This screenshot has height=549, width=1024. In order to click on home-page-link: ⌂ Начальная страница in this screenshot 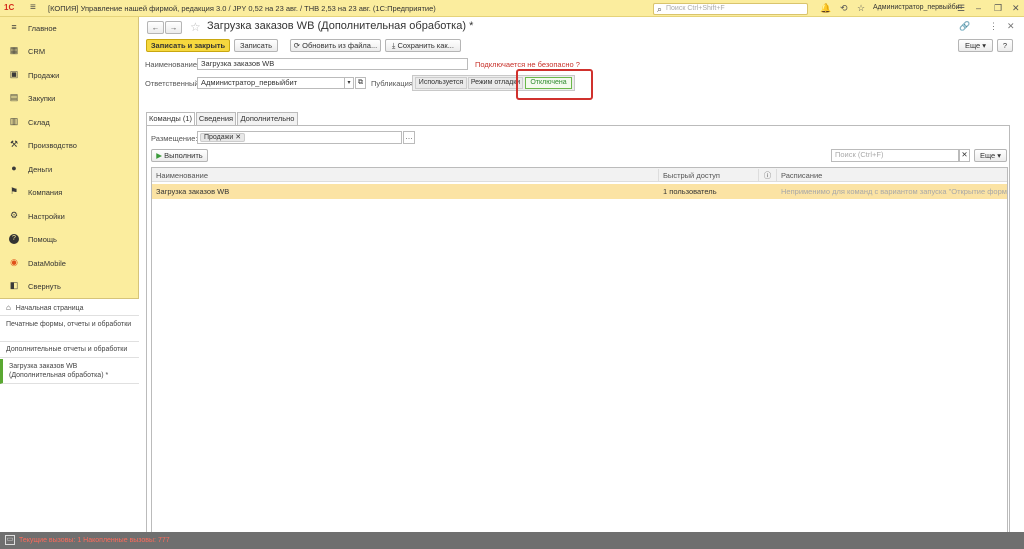, I will do `click(69, 307)`.